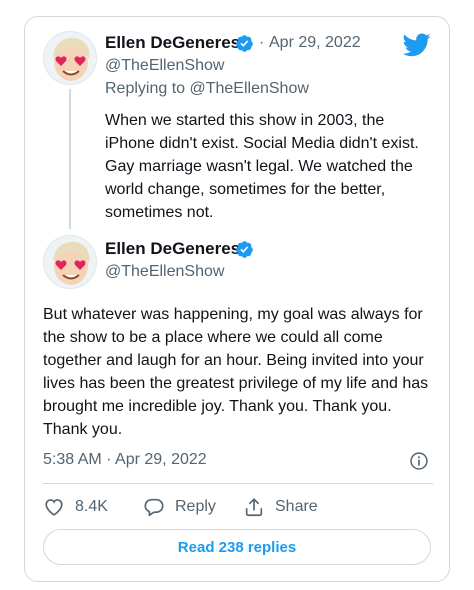  What do you see at coordinates (54, 507) in the screenshot?
I see `heart-icon` at bounding box center [54, 507].